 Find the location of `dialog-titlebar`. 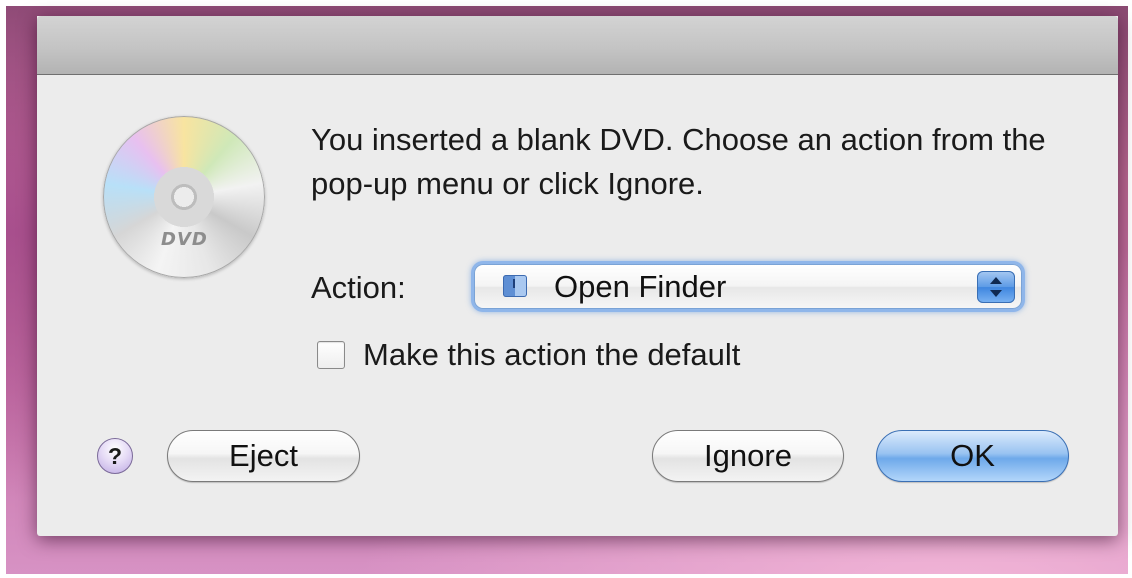

dialog-titlebar is located at coordinates (577, 45).